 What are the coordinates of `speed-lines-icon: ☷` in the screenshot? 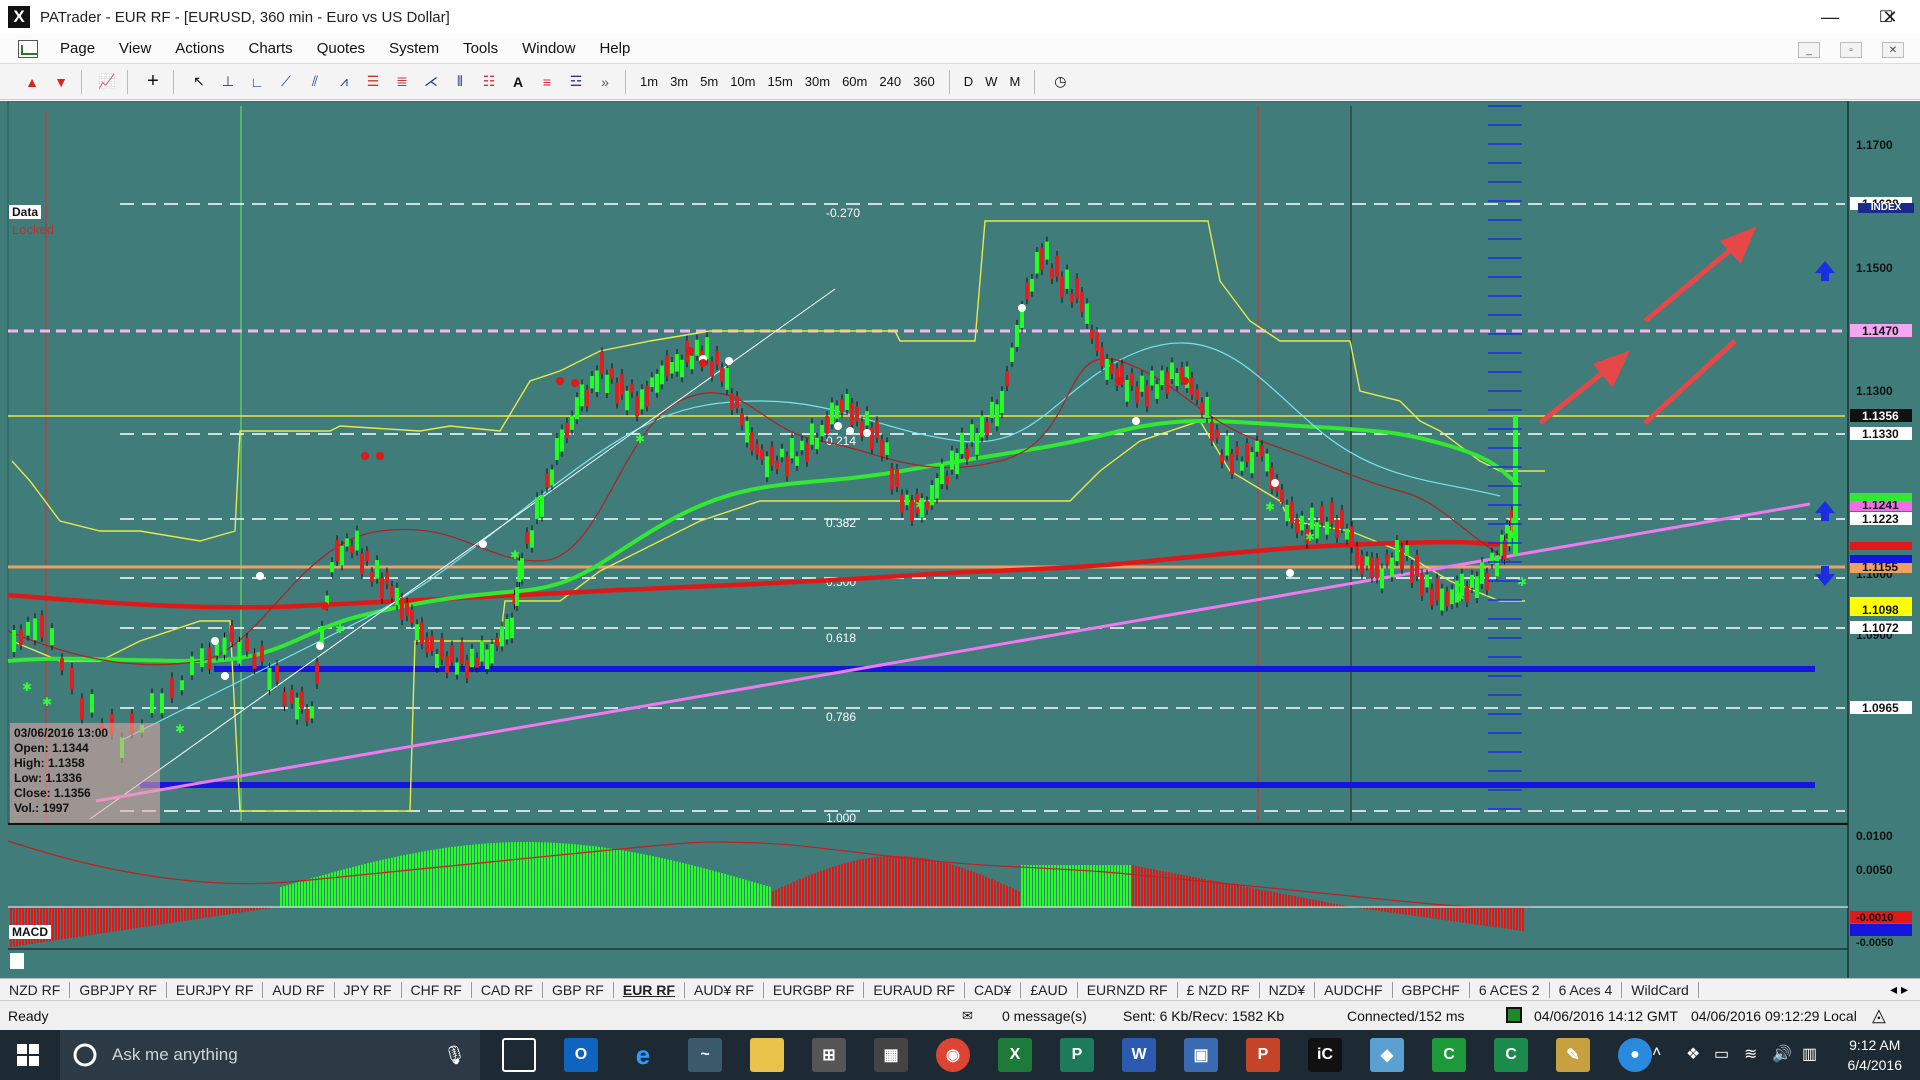 It's located at (489, 82).